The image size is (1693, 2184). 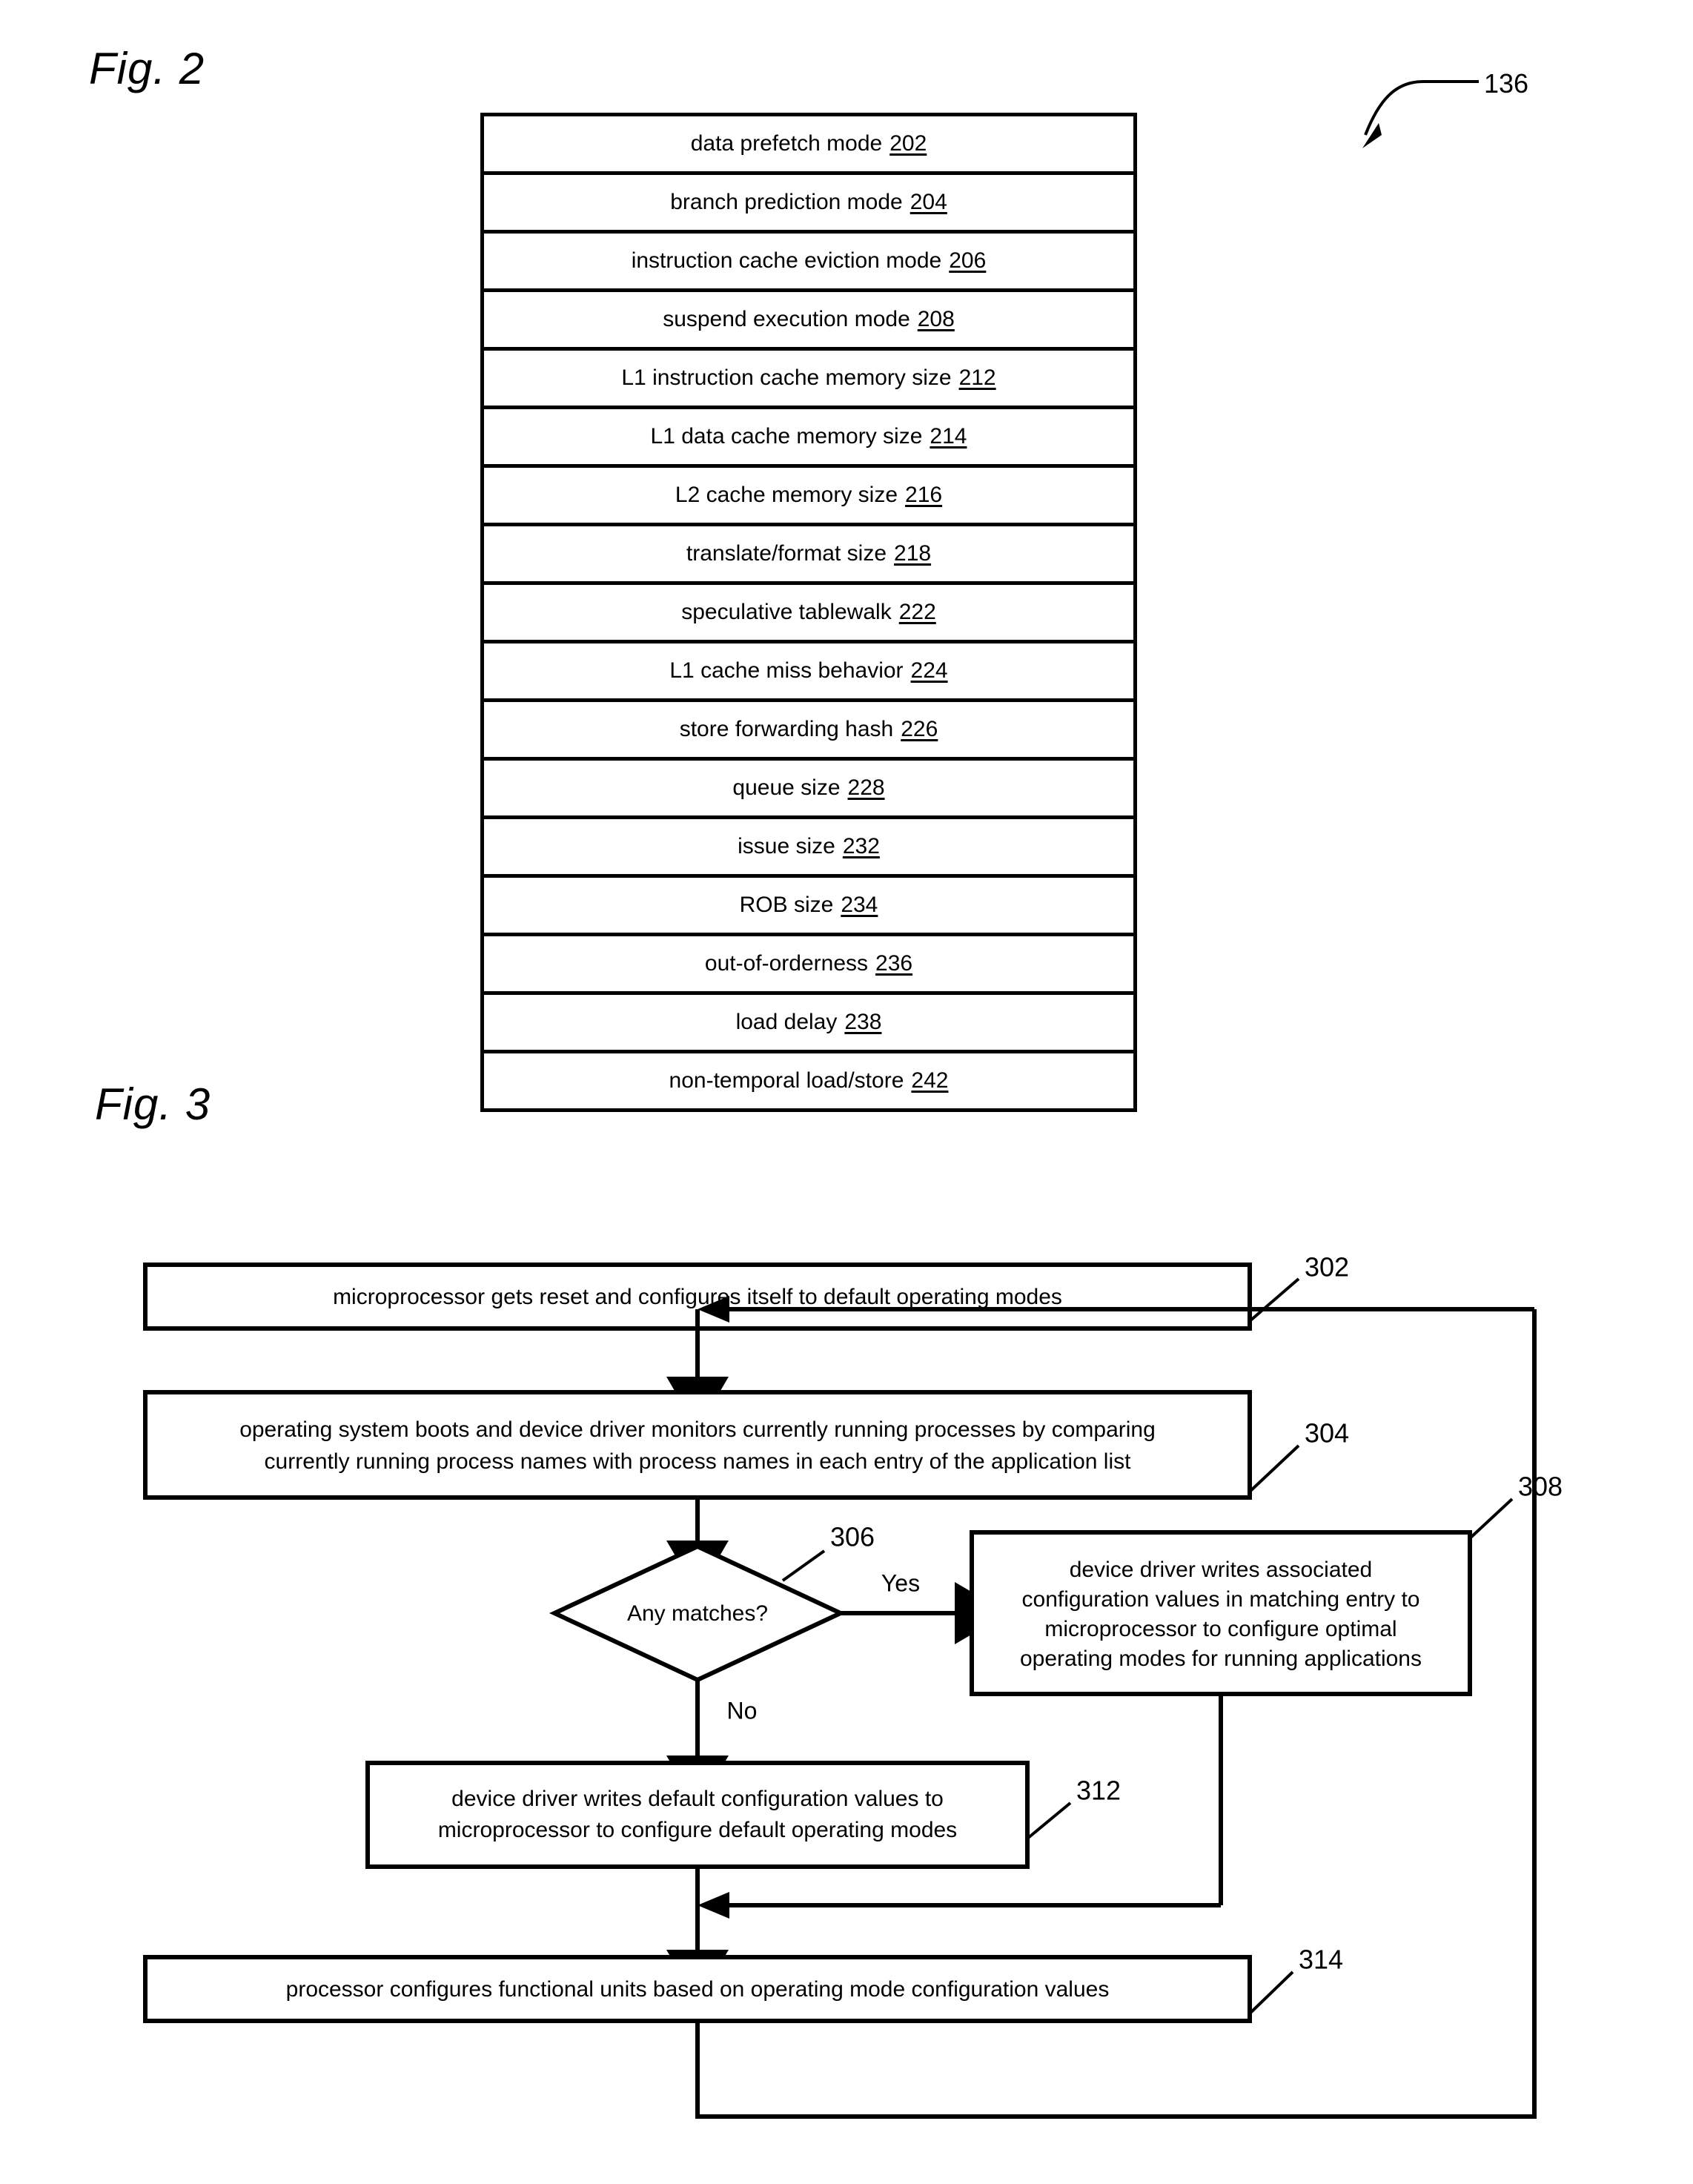 I want to click on config-entry-label: store forwarding hash, so click(x=786, y=729).